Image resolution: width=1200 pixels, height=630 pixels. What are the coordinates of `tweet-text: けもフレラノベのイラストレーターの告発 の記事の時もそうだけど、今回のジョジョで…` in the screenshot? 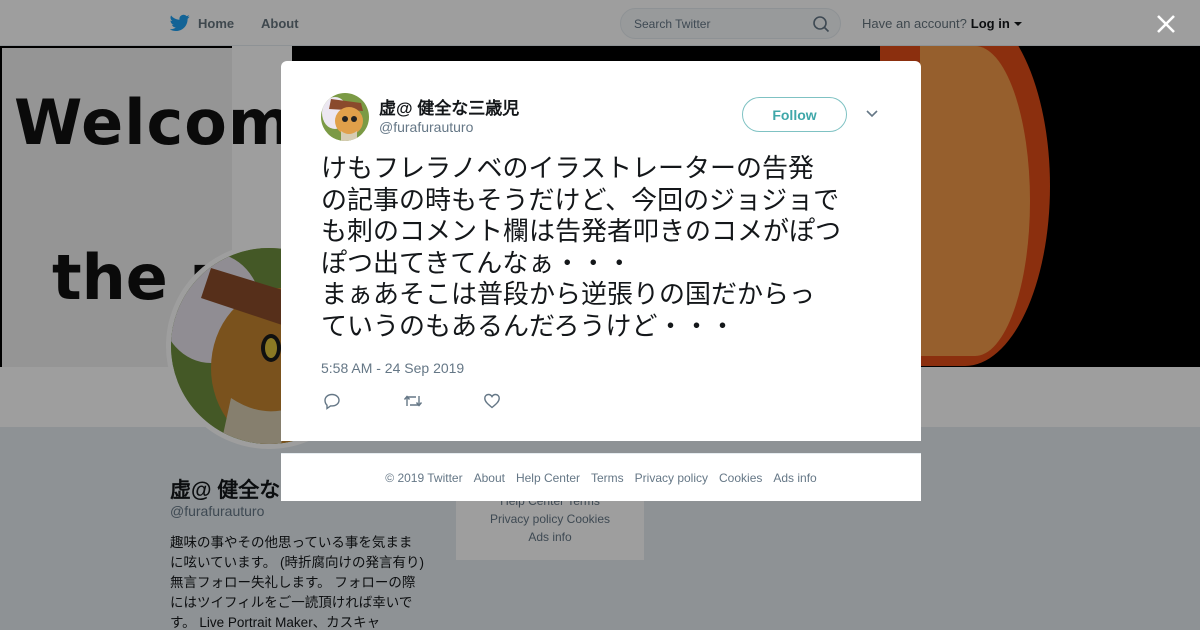 It's located at (581, 248).